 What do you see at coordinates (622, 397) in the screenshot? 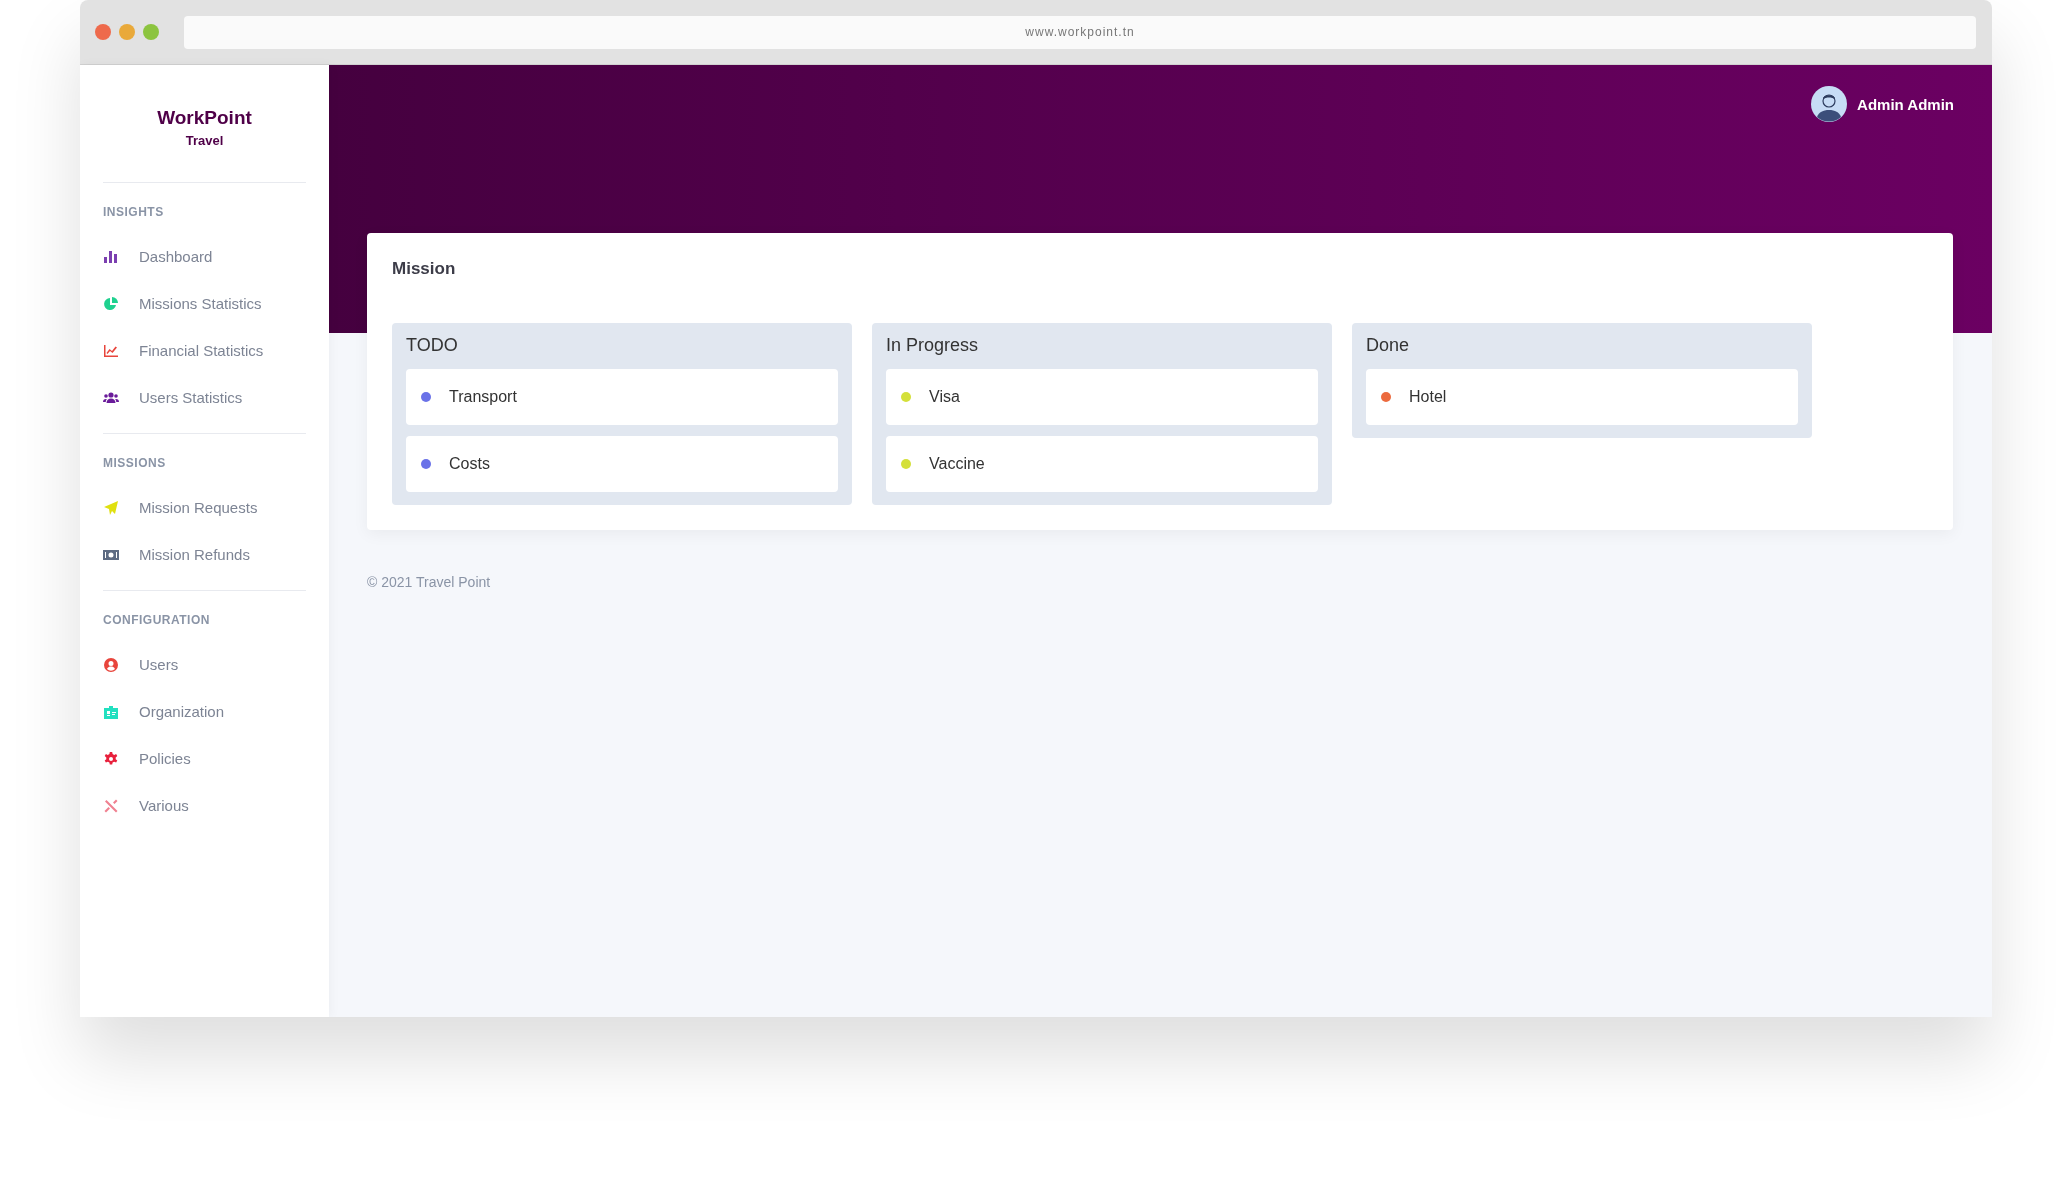
I see `task-card: Transport` at bounding box center [622, 397].